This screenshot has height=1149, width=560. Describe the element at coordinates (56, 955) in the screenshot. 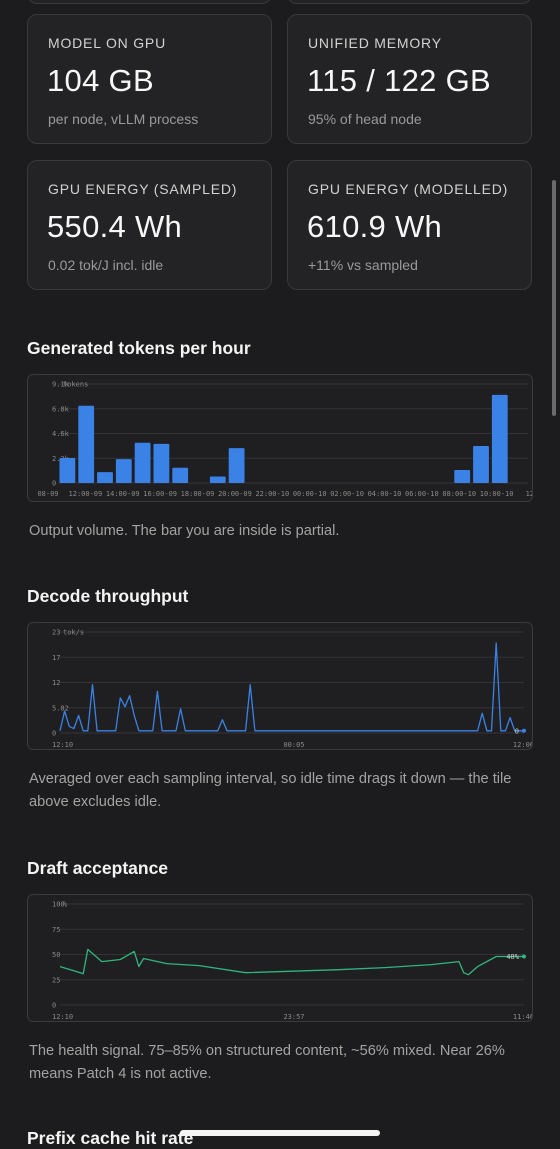

I see `y-tick-label: 50` at that location.